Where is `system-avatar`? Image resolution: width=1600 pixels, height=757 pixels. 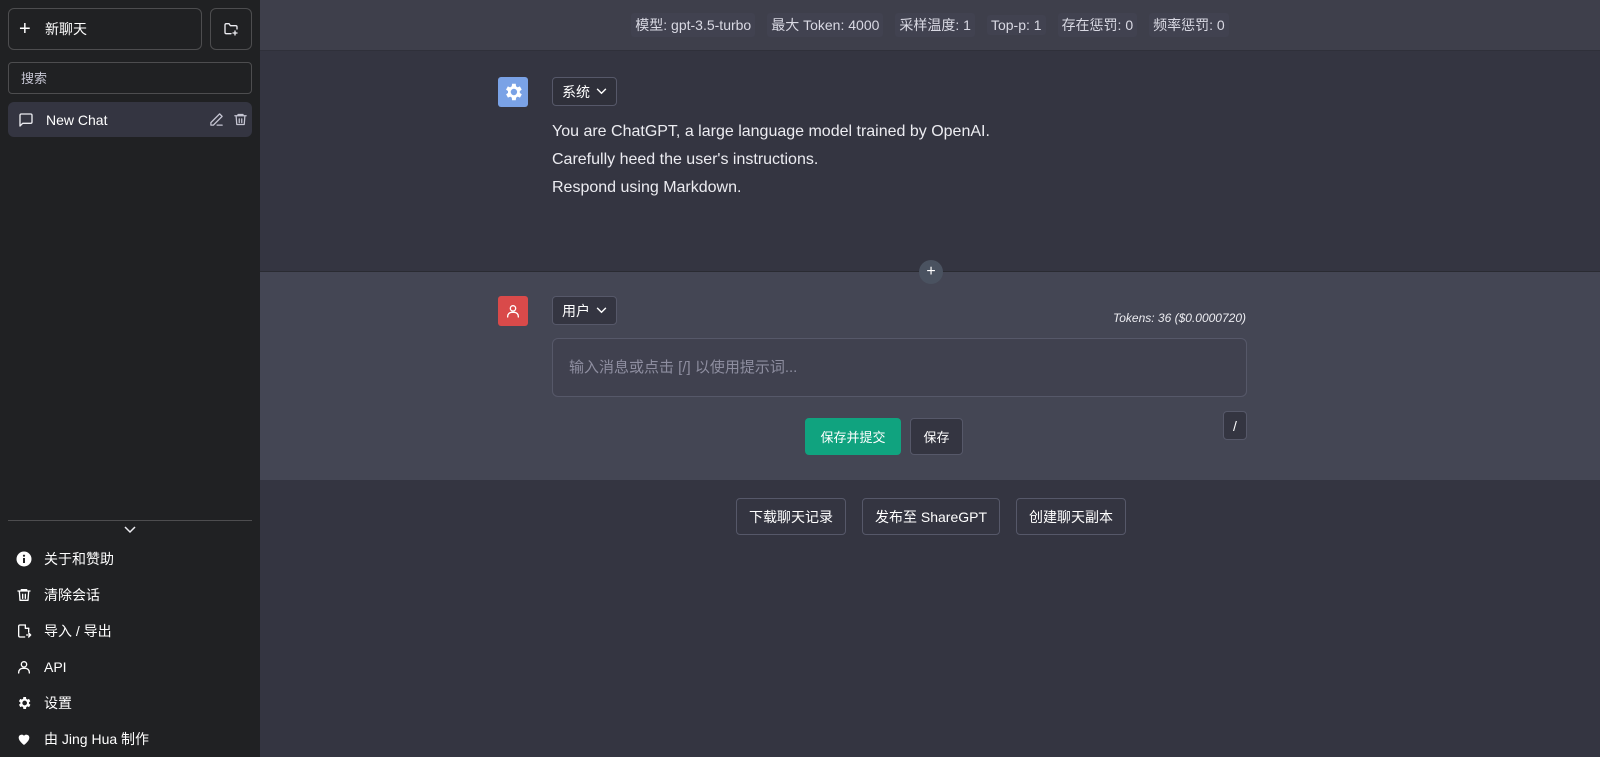
system-avatar is located at coordinates (513, 92).